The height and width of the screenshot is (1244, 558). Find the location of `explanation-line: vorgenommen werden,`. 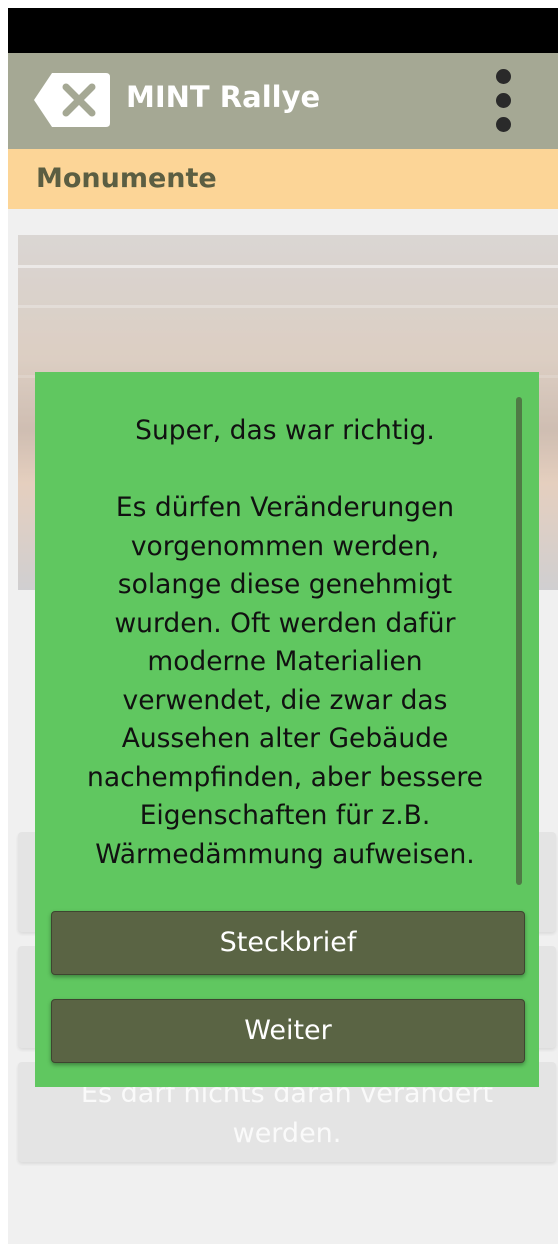

explanation-line: vorgenommen werden, is located at coordinates (285, 546).